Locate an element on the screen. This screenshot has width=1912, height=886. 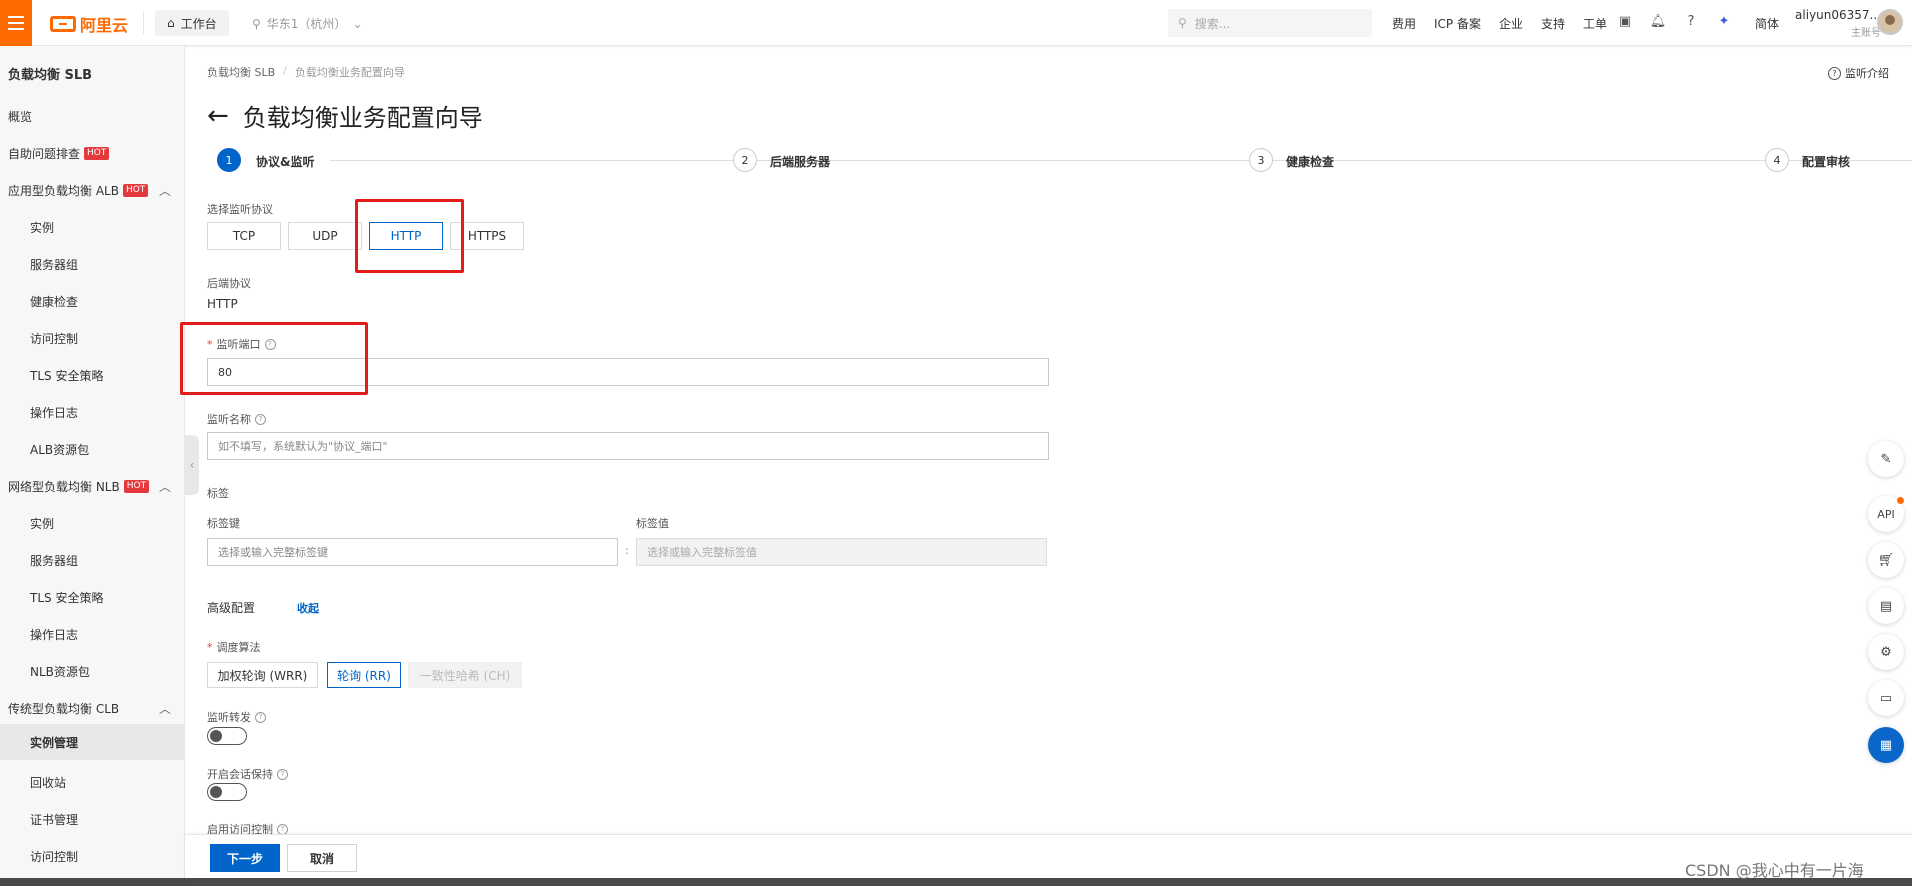
sidebar-item-clb-acl: 访问控制 is located at coordinates (54, 856).